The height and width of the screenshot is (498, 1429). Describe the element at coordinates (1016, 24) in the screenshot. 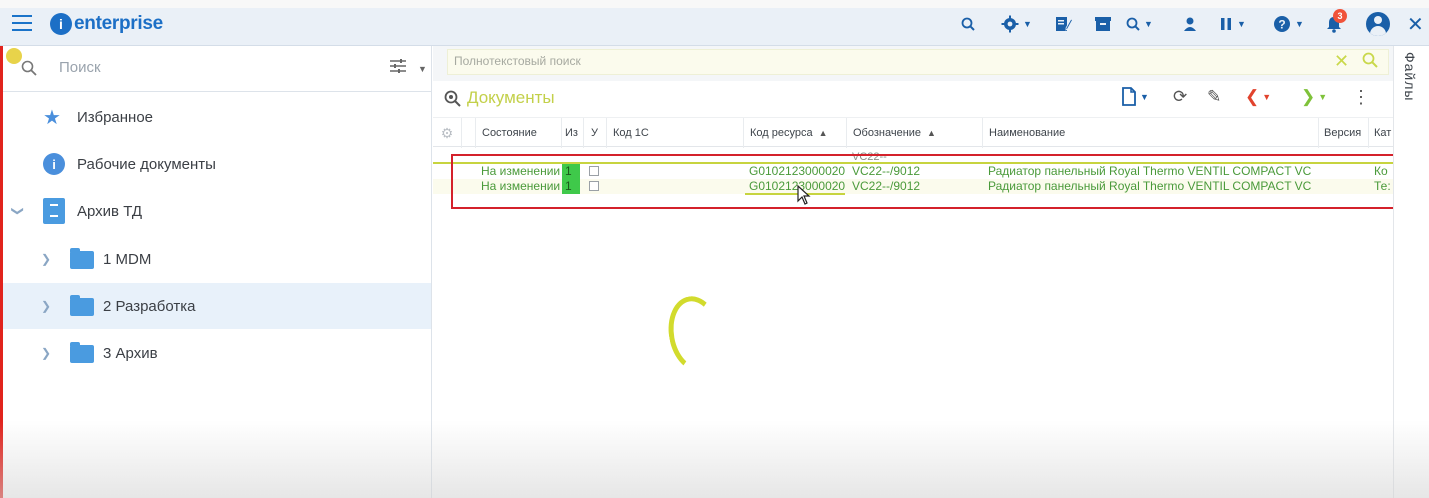

I see `gear-icon: ▼` at that location.